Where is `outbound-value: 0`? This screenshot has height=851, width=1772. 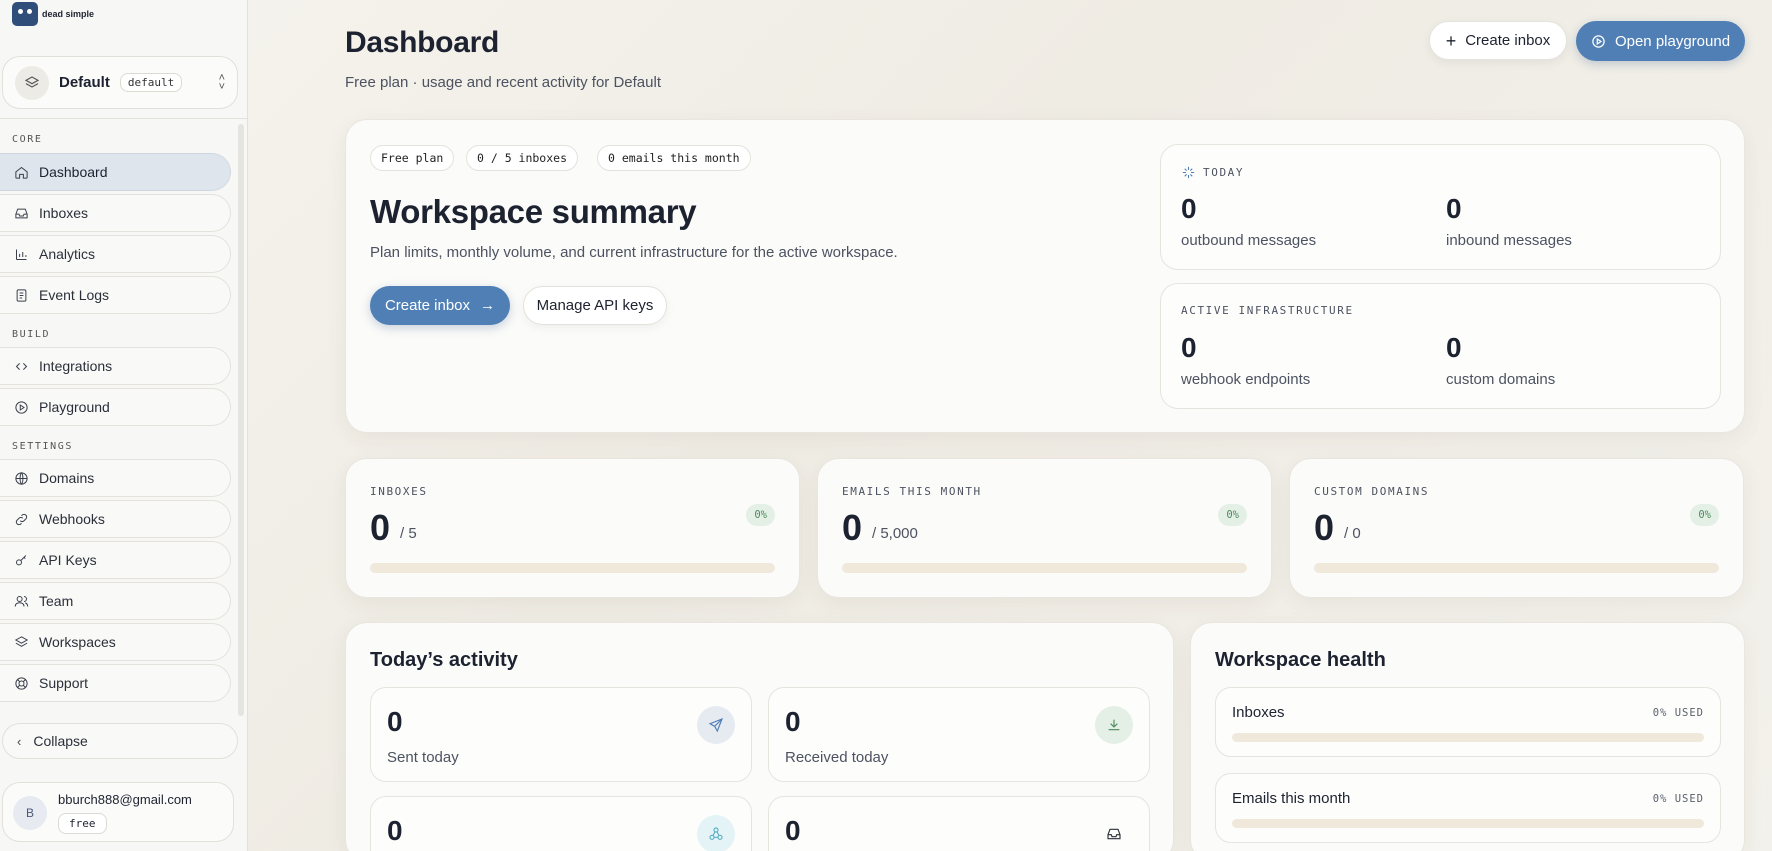
outbound-value: 0 is located at coordinates (1189, 208).